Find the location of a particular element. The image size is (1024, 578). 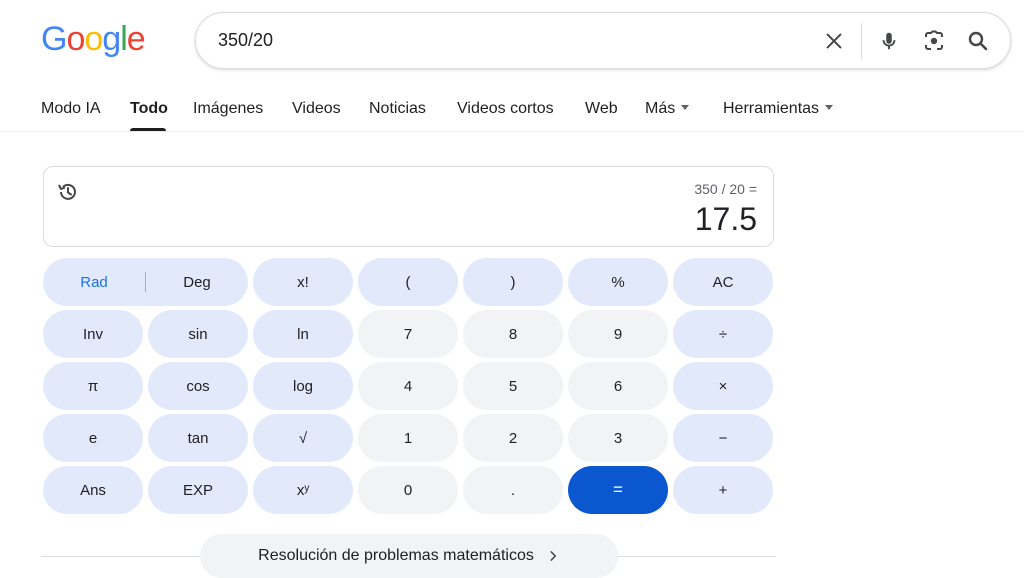

tab-label: Modo IA is located at coordinates (71, 108).